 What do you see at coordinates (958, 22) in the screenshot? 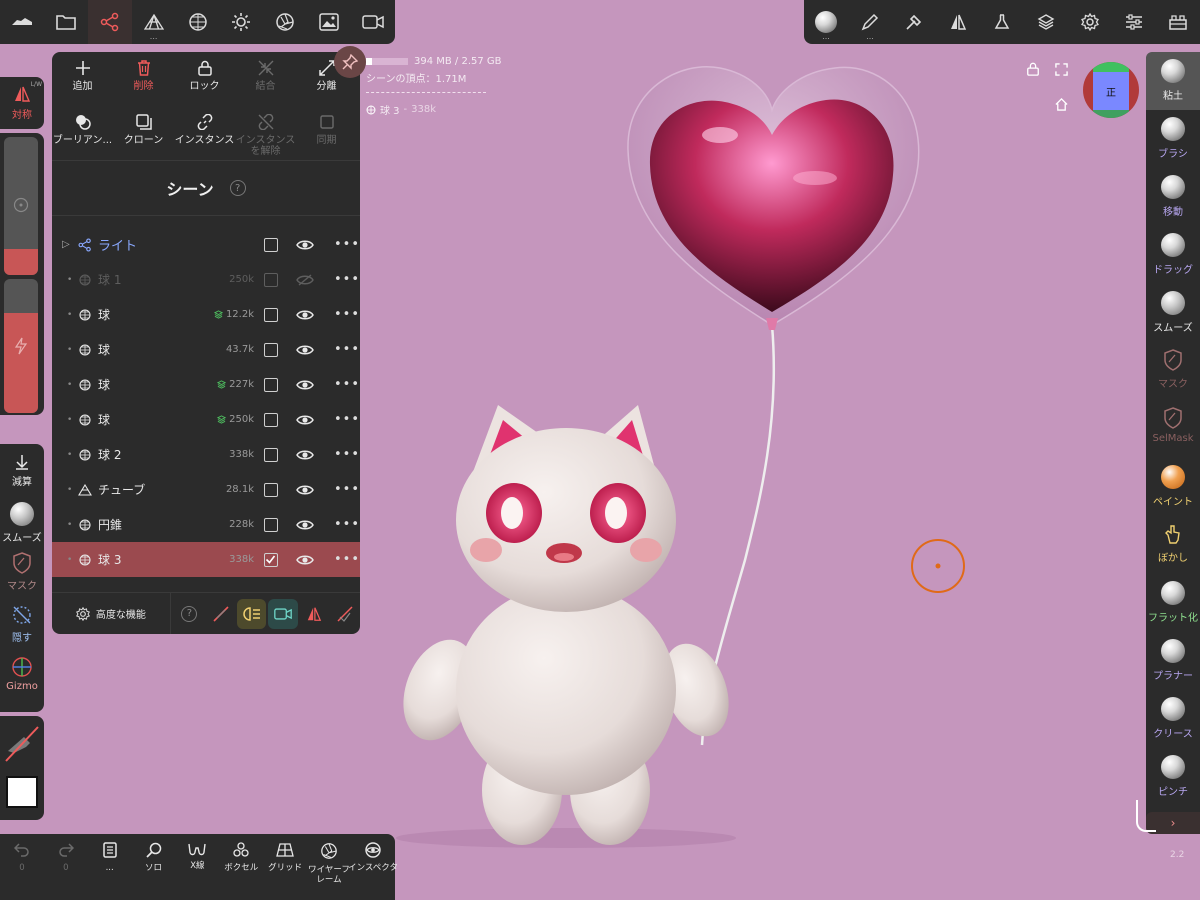
I see `symmetry-top-button` at bounding box center [958, 22].